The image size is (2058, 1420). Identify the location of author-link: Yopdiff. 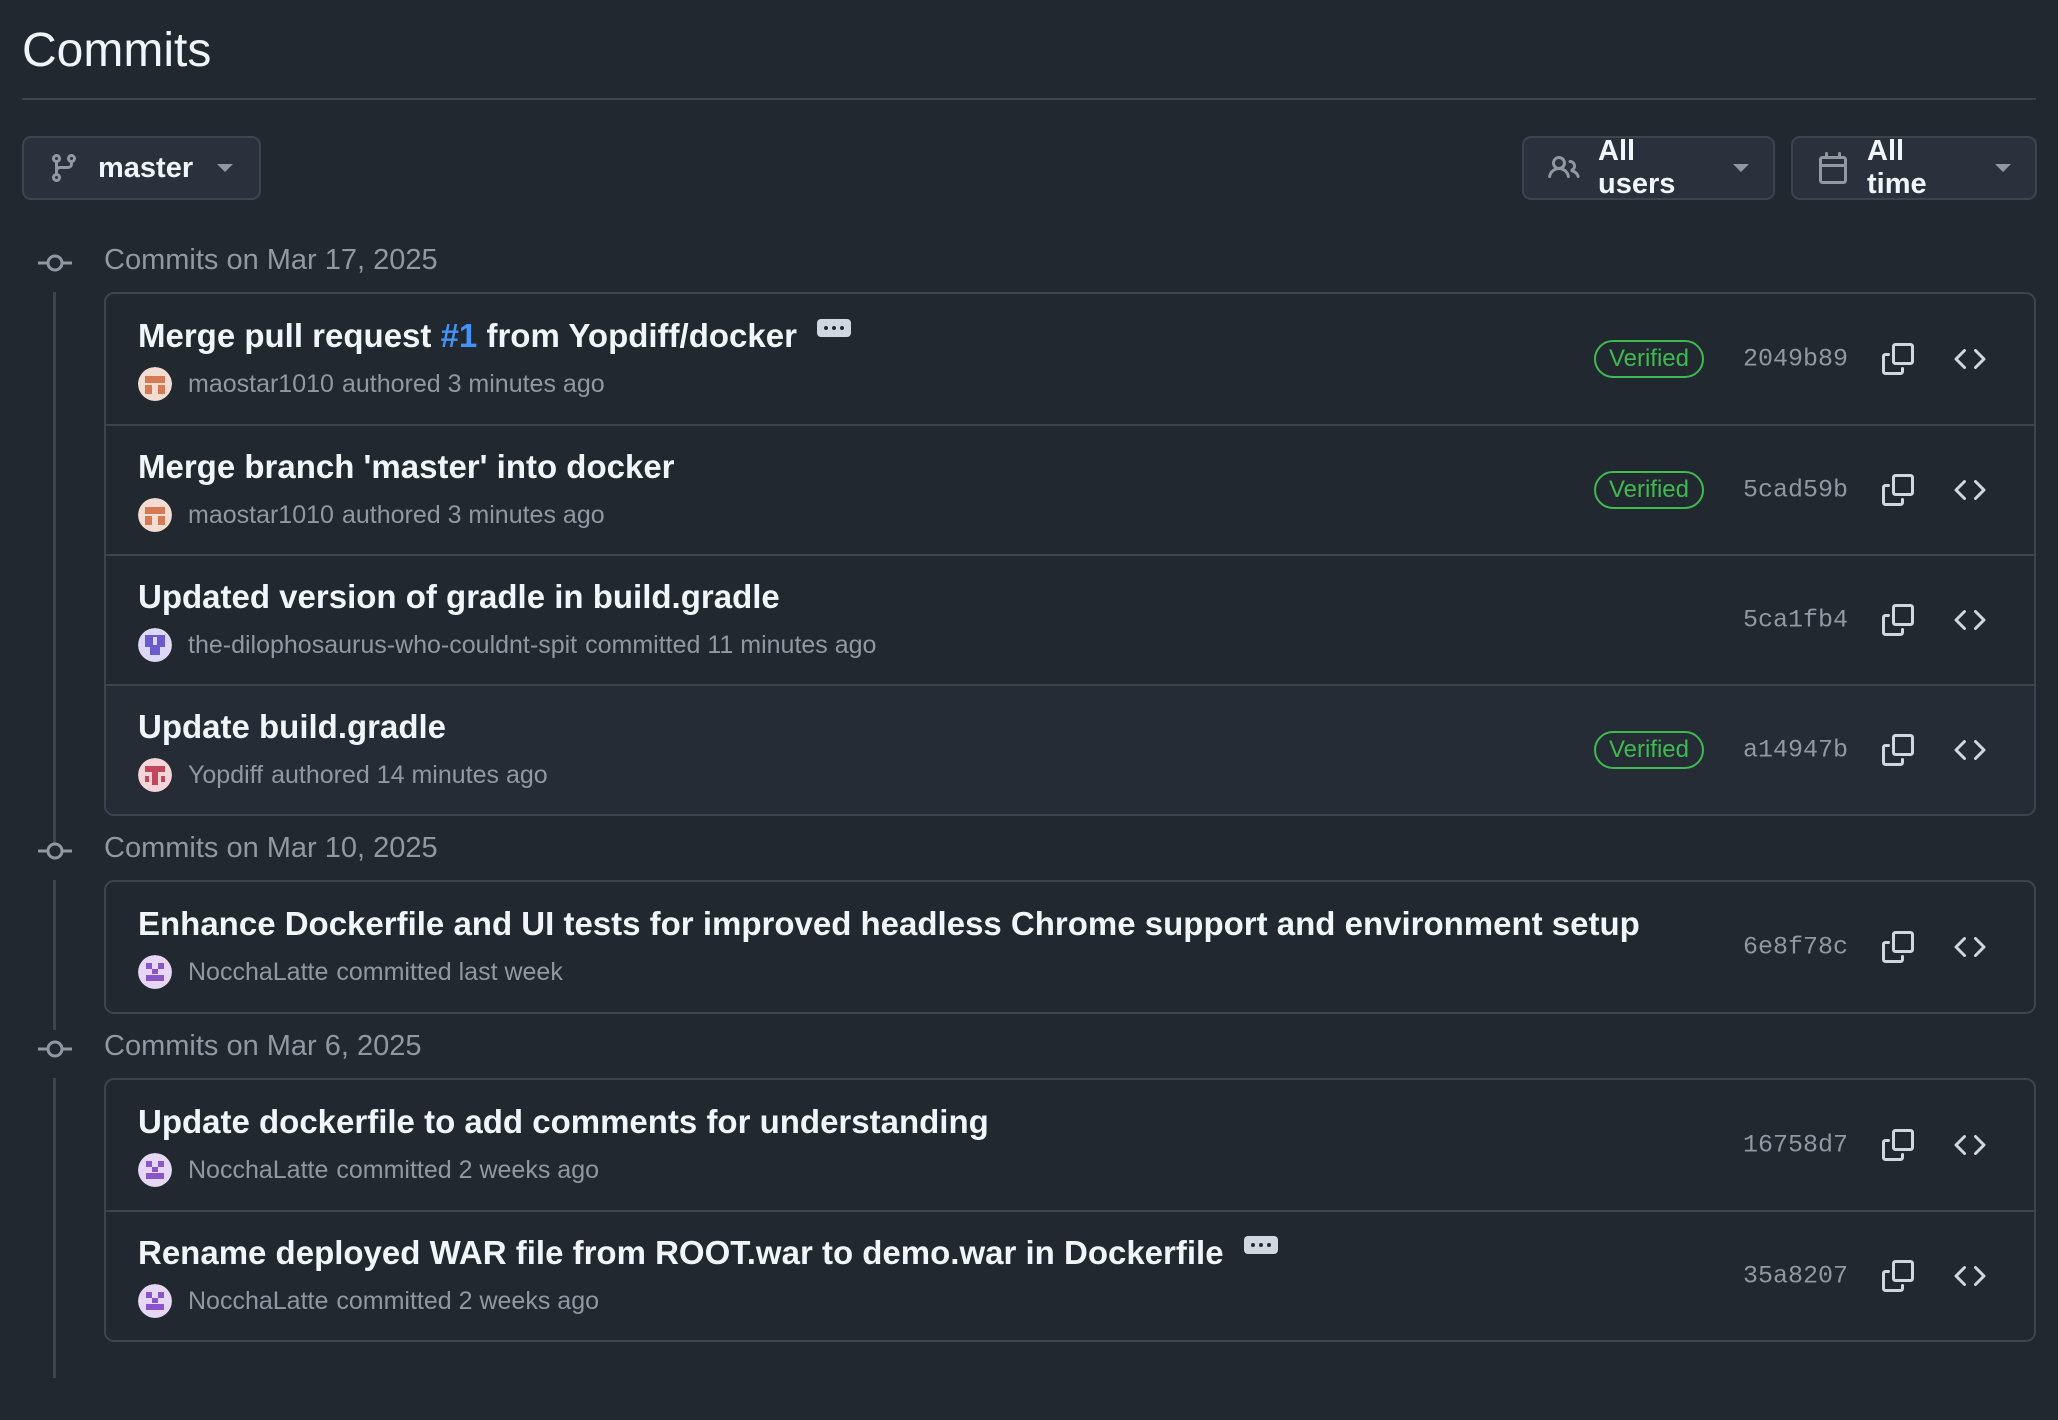
(225, 775).